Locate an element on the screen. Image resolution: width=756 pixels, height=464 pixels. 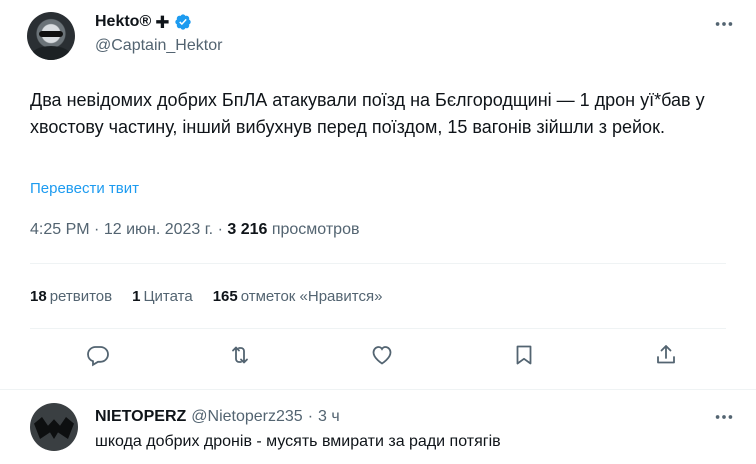
retweets-stat: 18 ретвитов is located at coordinates (71, 296).